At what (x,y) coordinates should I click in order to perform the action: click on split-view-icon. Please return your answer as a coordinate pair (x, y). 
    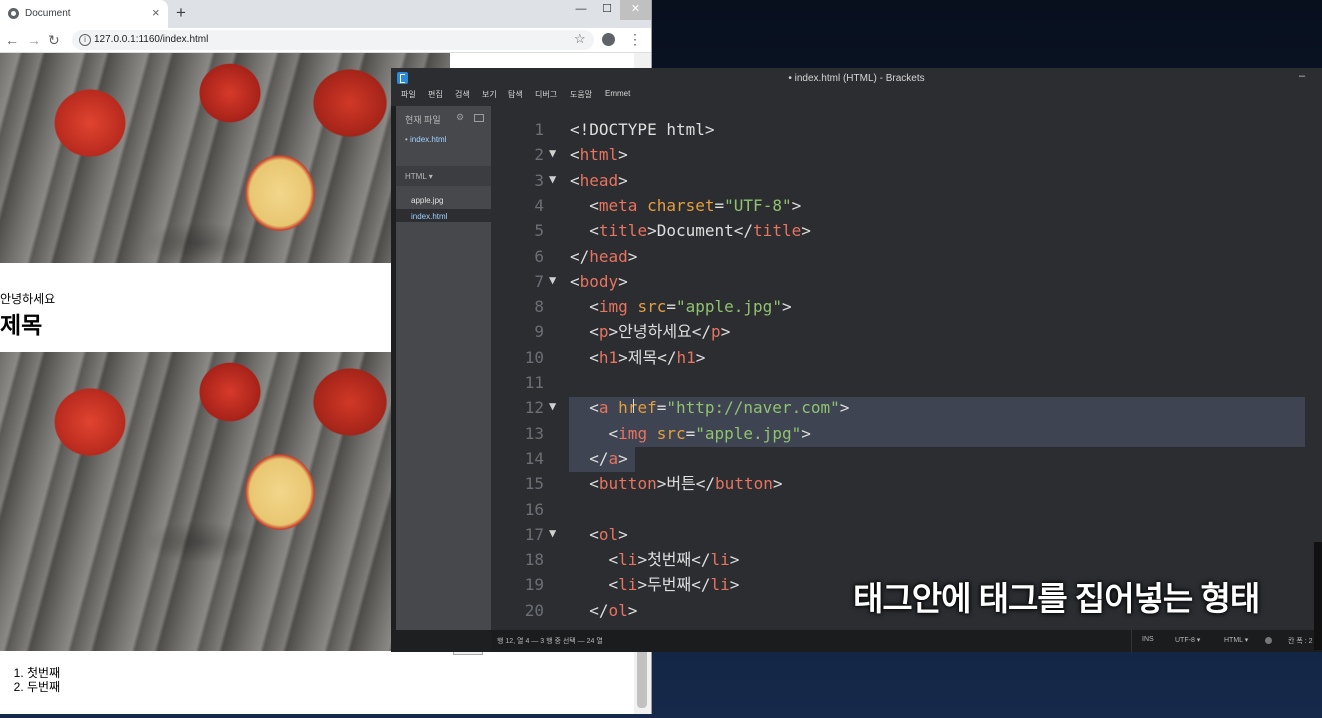
    Looking at the image, I should click on (479, 118).